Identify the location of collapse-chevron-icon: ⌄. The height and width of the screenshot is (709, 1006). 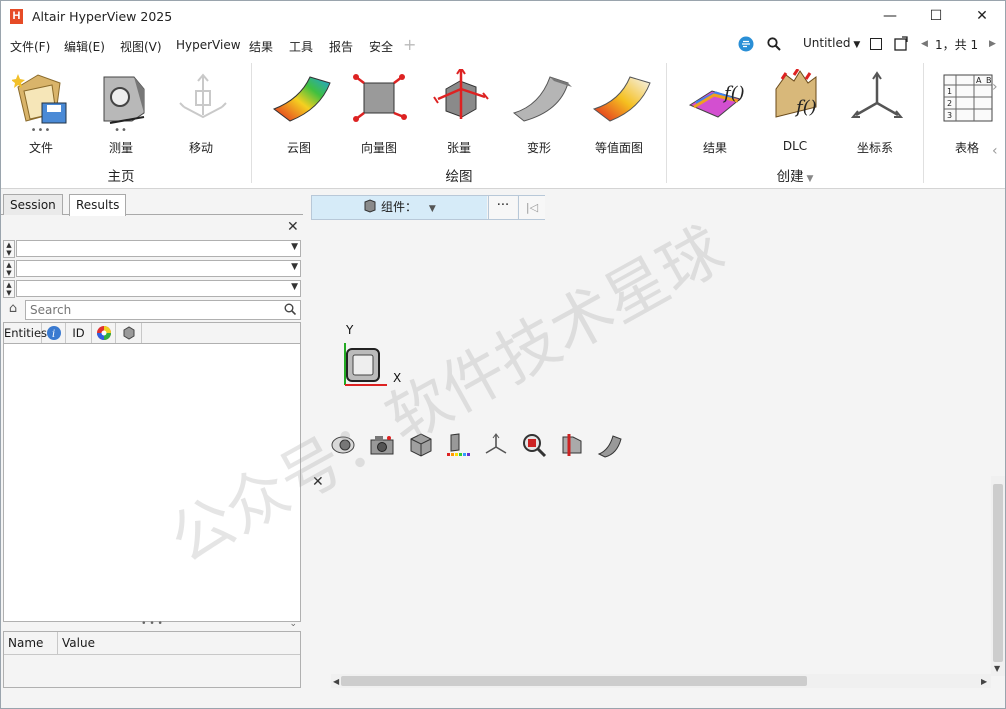
(293, 624).